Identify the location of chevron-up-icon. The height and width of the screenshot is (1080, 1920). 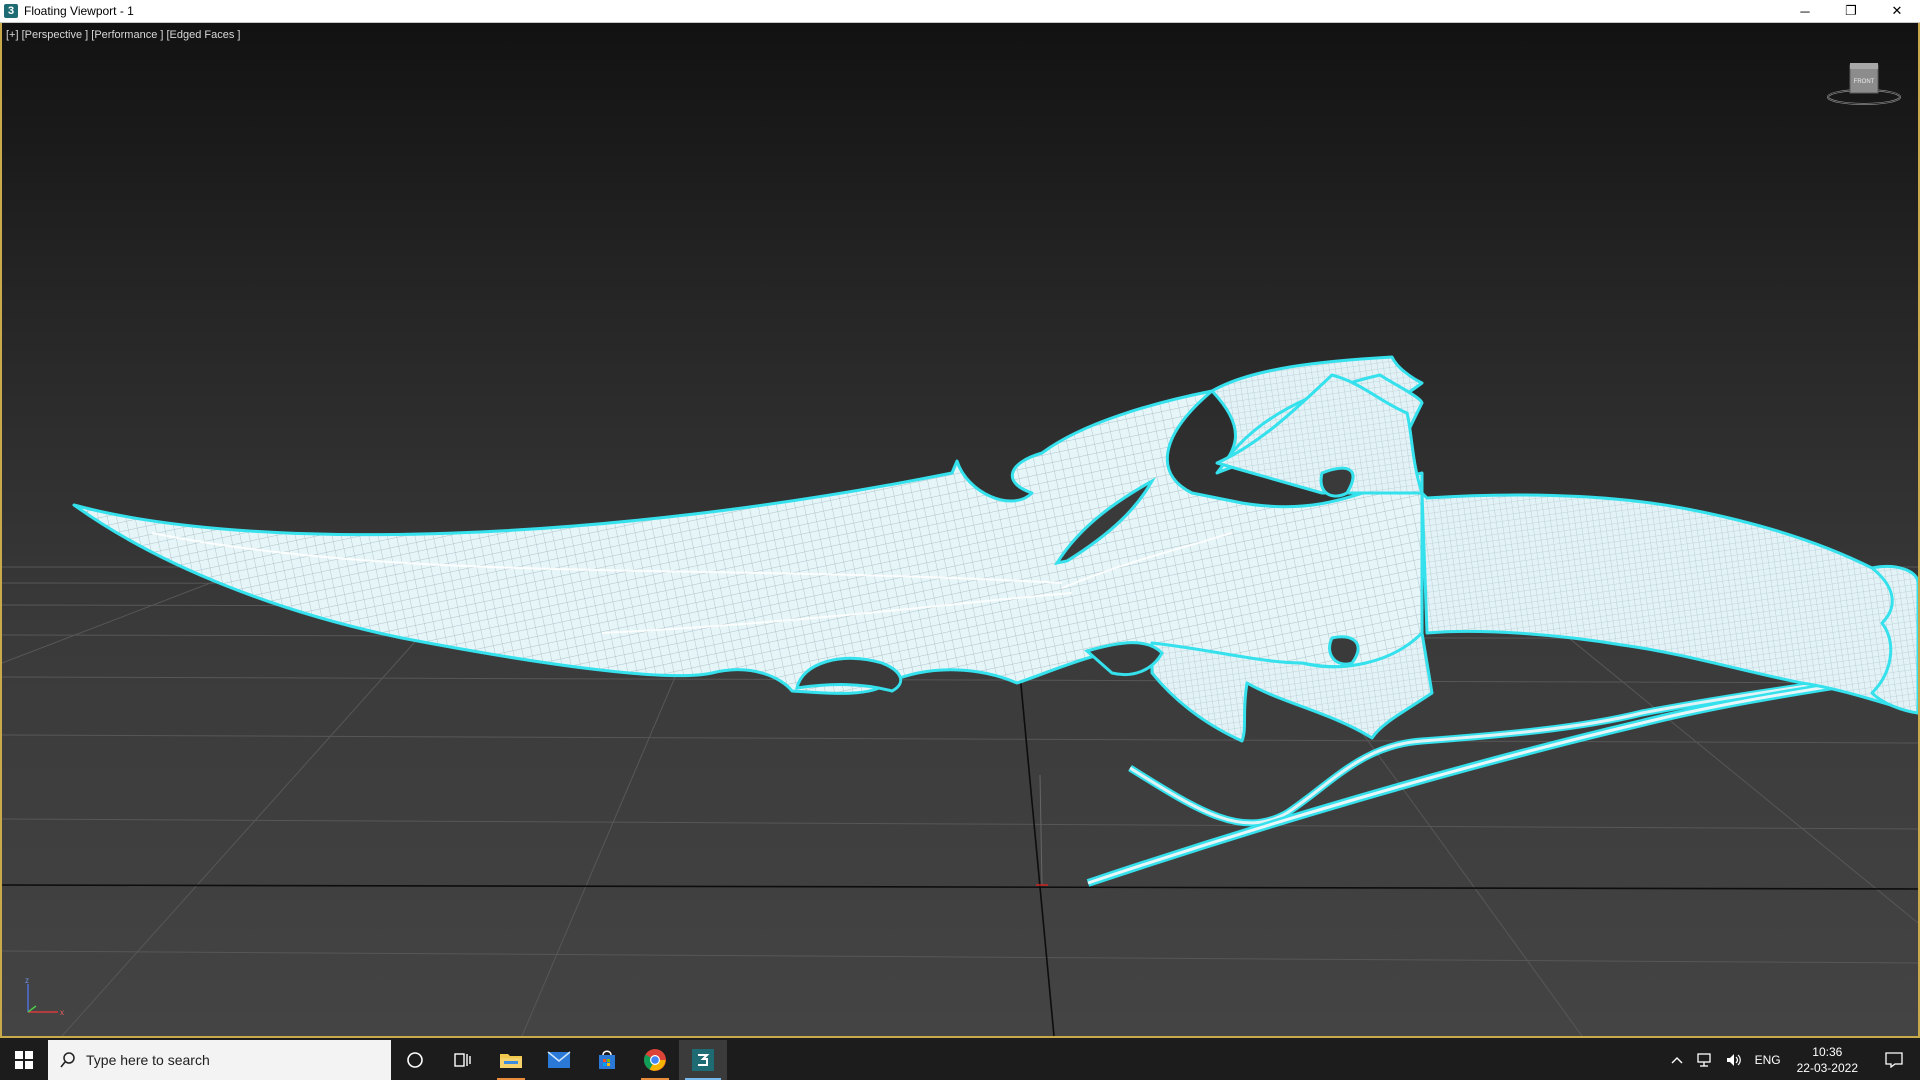
(1677, 1060).